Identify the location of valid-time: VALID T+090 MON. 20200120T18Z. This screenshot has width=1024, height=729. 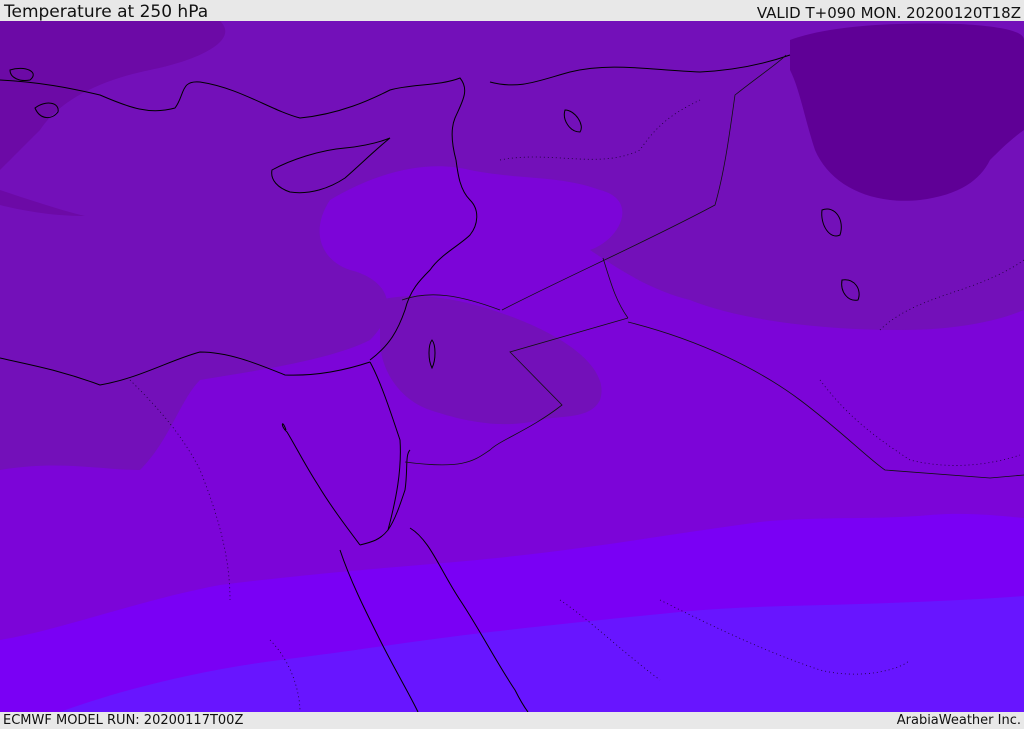
(888, 13).